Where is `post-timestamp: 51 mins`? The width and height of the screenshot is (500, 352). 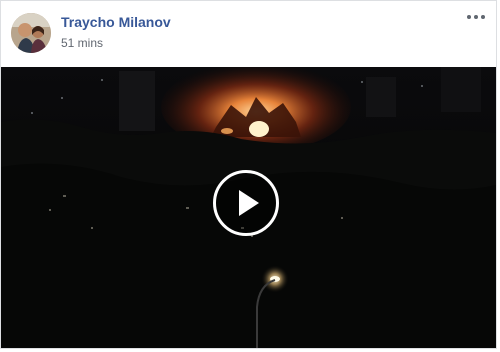 post-timestamp: 51 mins is located at coordinates (82, 43).